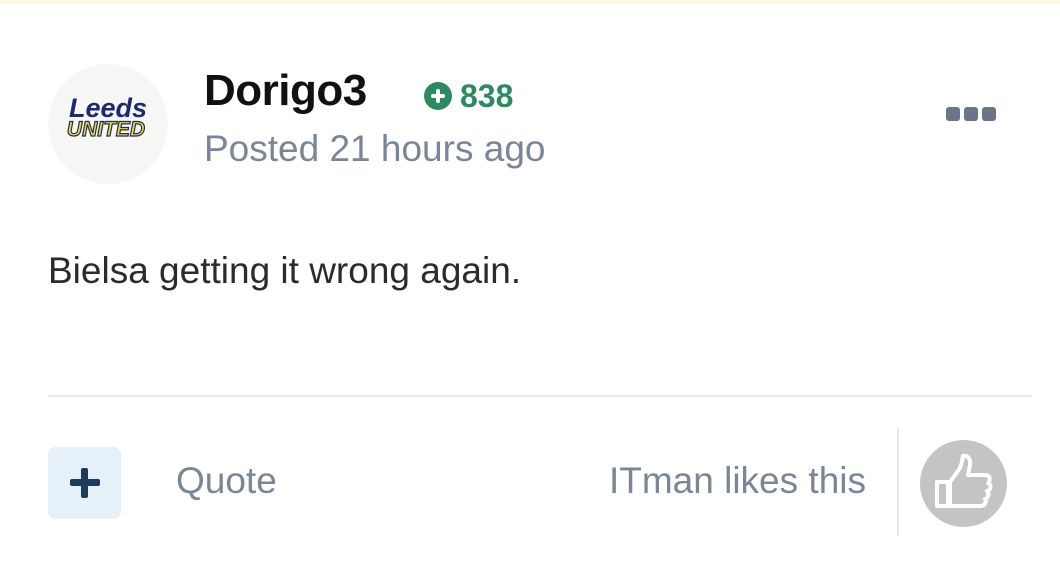 This screenshot has width=1060, height=569. I want to click on thumbs-up-icon, so click(964, 480).